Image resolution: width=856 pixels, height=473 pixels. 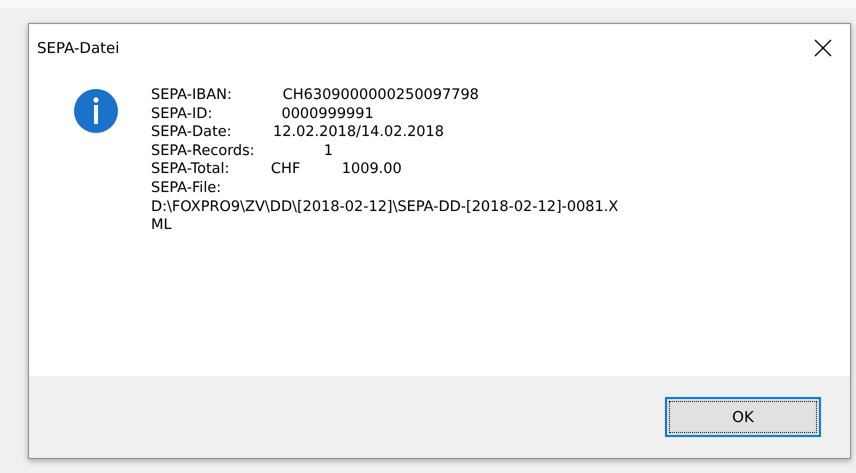 What do you see at coordinates (315, 95) in the screenshot?
I see `message-line: SEPA-IBAN: CH6309000000250097798` at bounding box center [315, 95].